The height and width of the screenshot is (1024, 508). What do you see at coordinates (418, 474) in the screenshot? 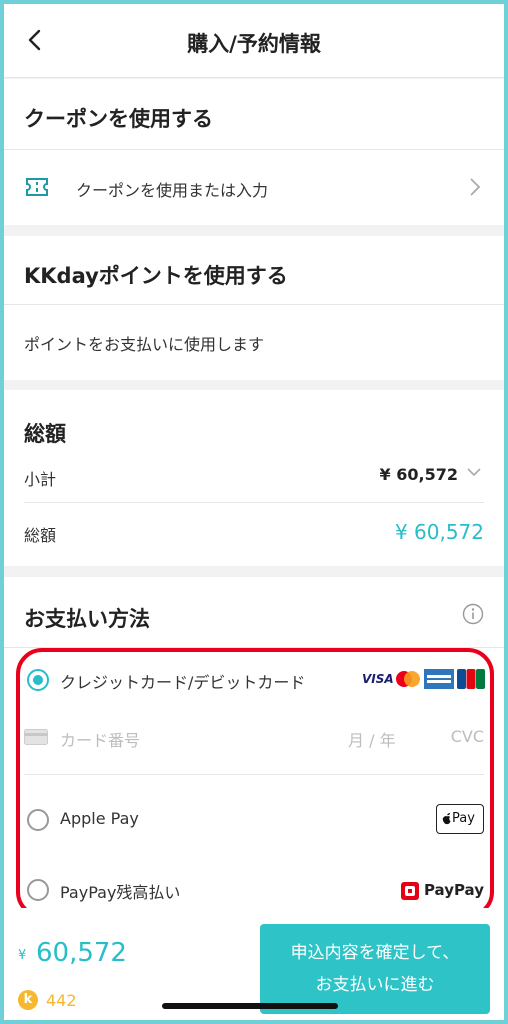
I see `subtotal-value: ¥ 60,572` at bounding box center [418, 474].